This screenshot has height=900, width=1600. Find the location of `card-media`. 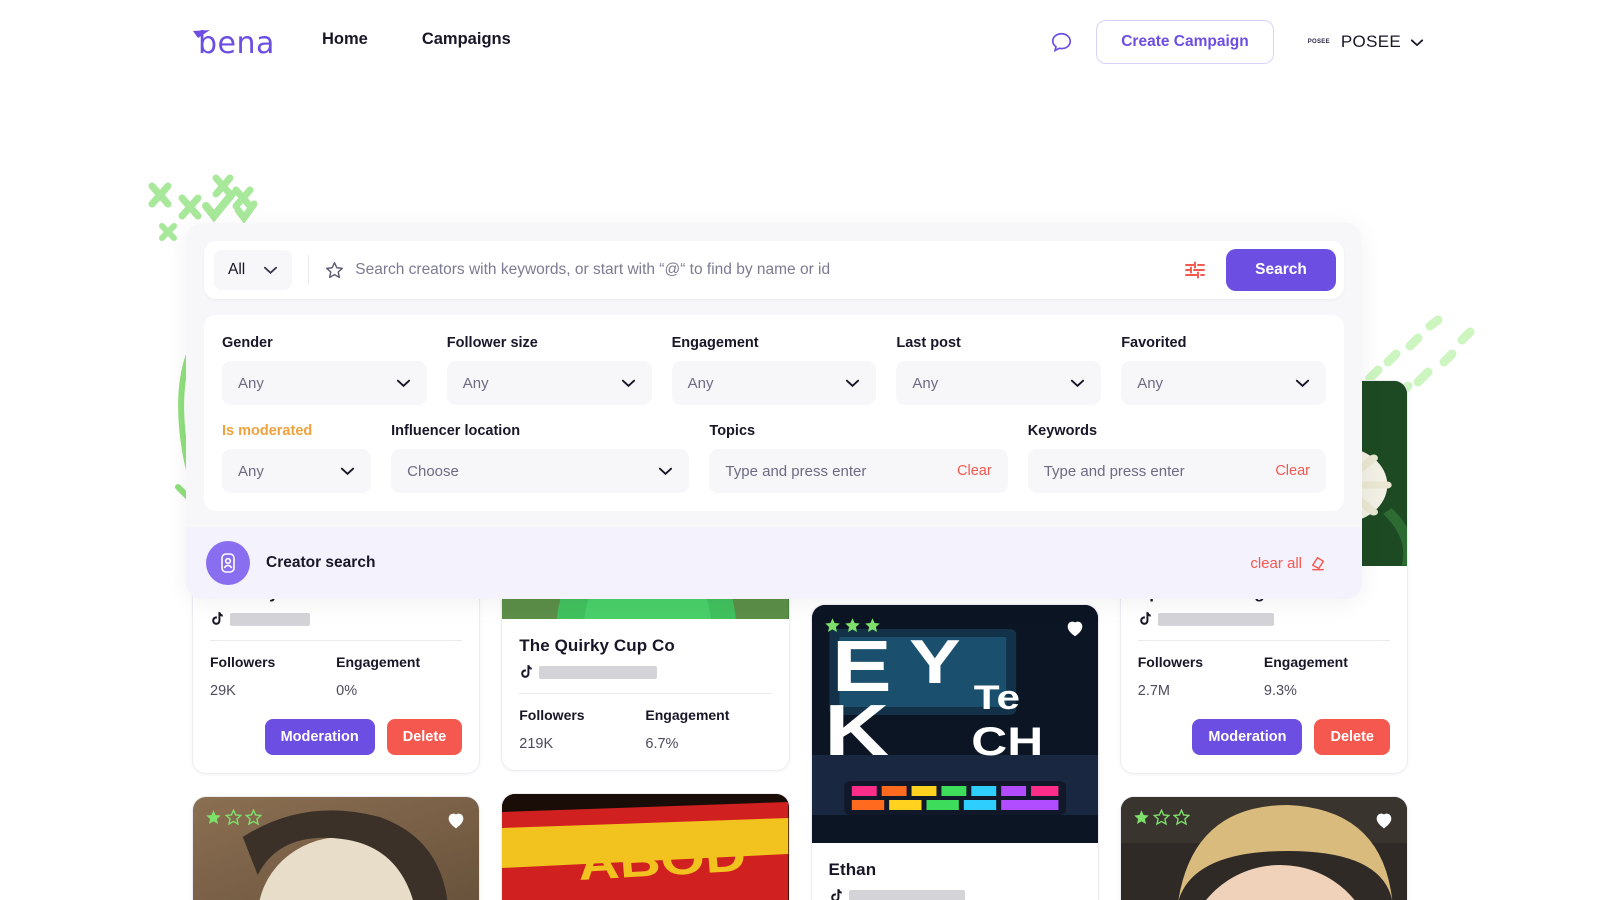

card-media is located at coordinates (336, 848).